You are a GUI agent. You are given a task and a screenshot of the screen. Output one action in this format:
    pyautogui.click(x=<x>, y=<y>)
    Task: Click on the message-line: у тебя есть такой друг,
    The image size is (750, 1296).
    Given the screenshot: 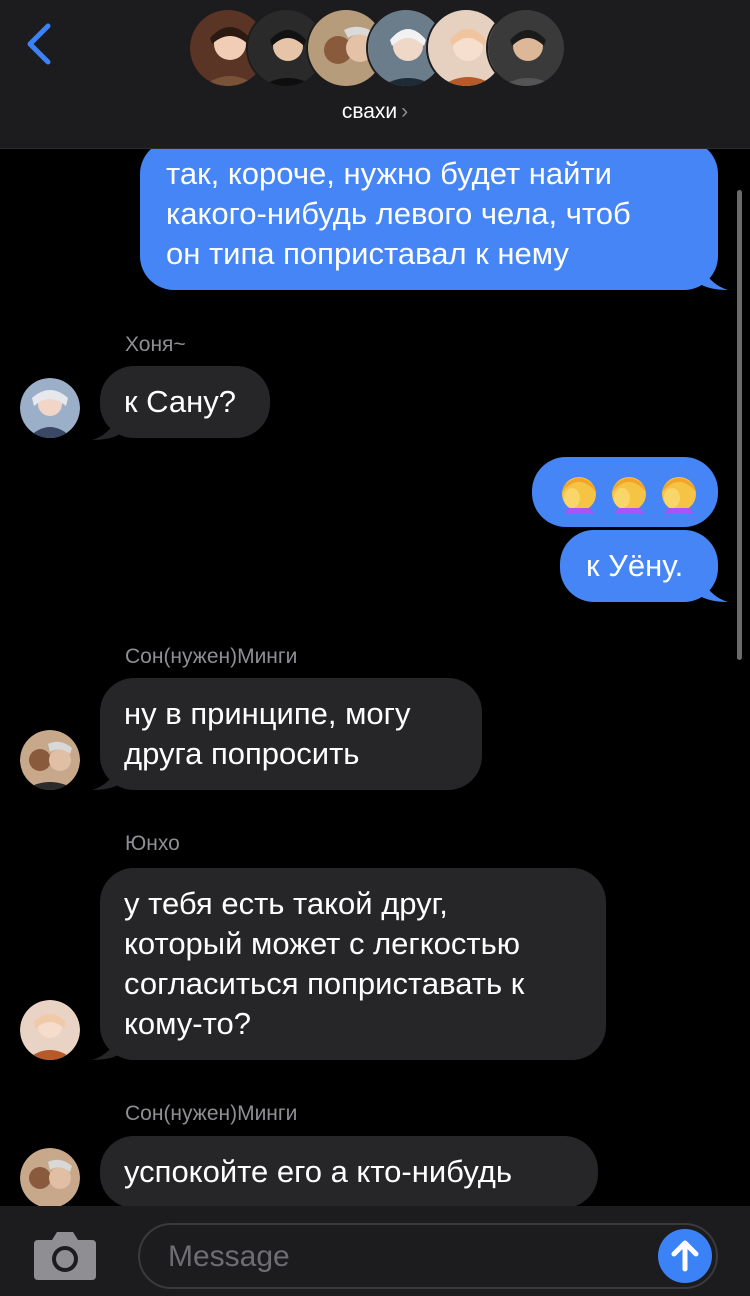 What is the action you would take?
    pyautogui.click(x=286, y=903)
    